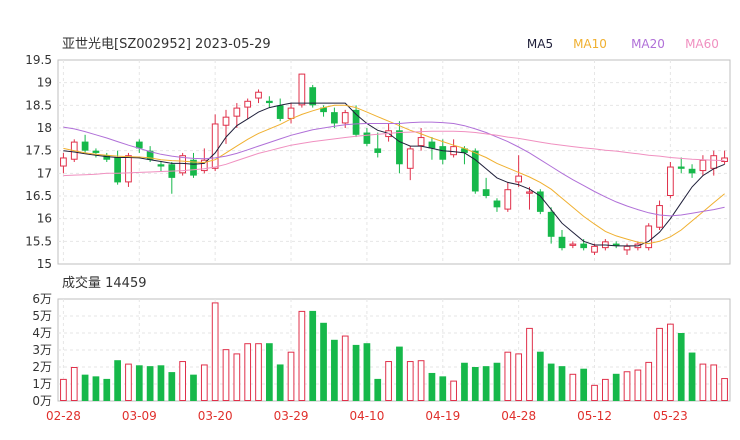 The image size is (740, 440). Describe the element at coordinates (42, 384) in the screenshot. I see `volume-y-tick: 1万` at that location.